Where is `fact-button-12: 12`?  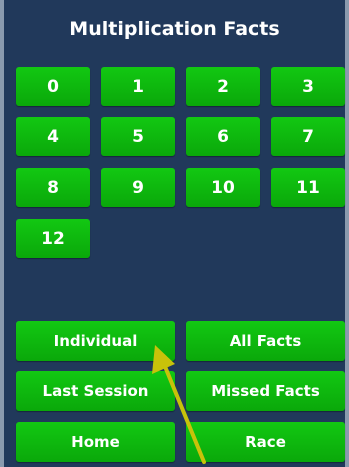 fact-button-12: 12 is located at coordinates (53, 238).